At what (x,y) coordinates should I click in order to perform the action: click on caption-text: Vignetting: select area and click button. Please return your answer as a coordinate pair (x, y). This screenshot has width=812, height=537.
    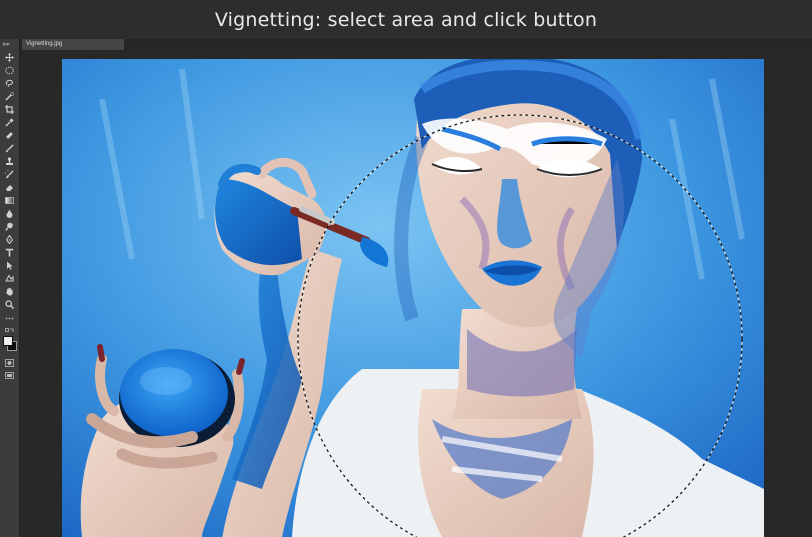
    Looking at the image, I should click on (406, 19).